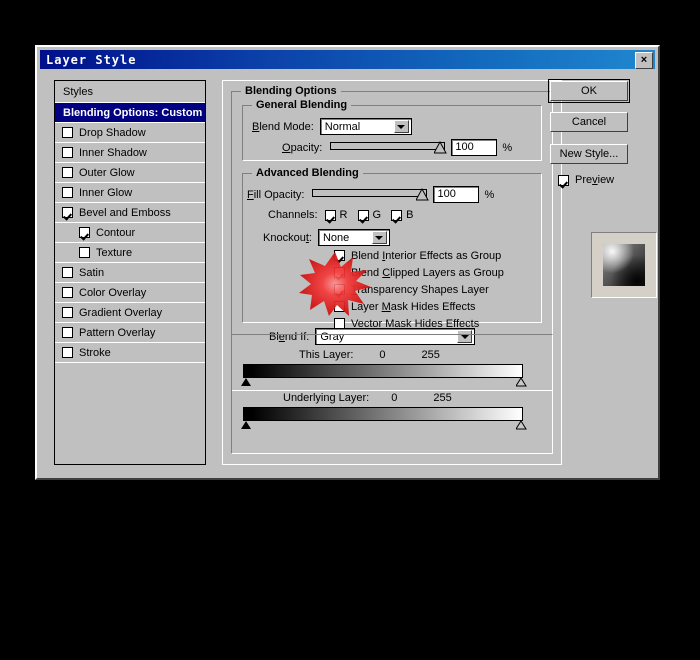 Image resolution: width=700 pixels, height=660 pixels. What do you see at coordinates (339, 272) in the screenshot?
I see `advanced-checkbox-blend-clipped-layers-as-group` at bounding box center [339, 272].